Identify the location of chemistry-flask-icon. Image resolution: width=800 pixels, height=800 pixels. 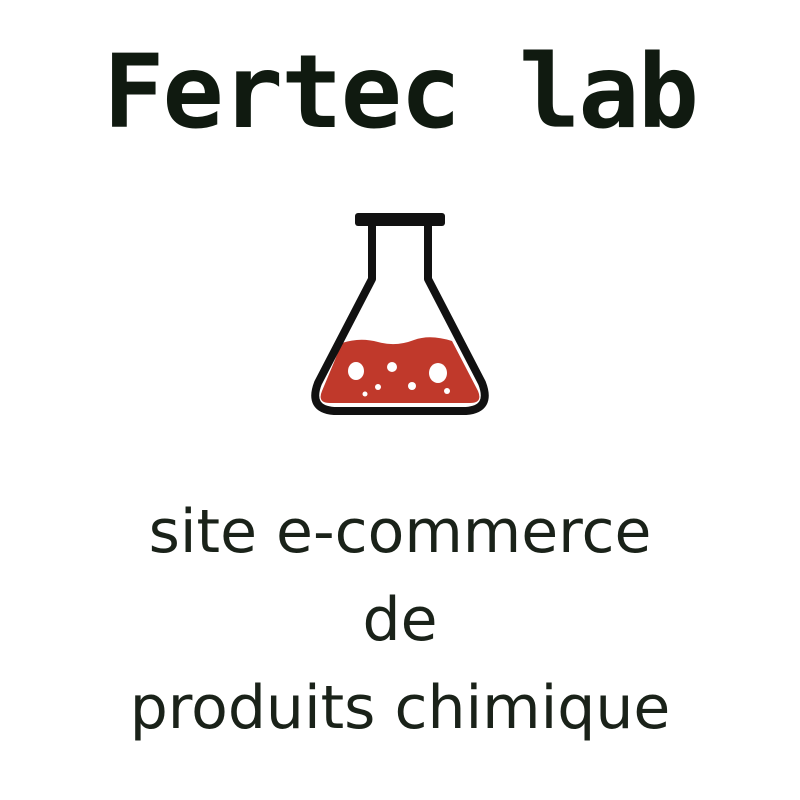
(400, 314).